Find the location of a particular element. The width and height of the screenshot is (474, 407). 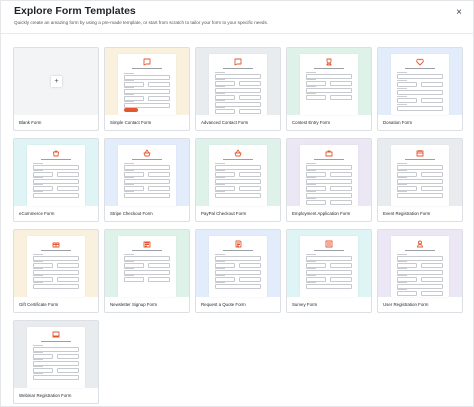

template-card-simple-contact-form: Simple Contact Form is located at coordinates (147, 89).